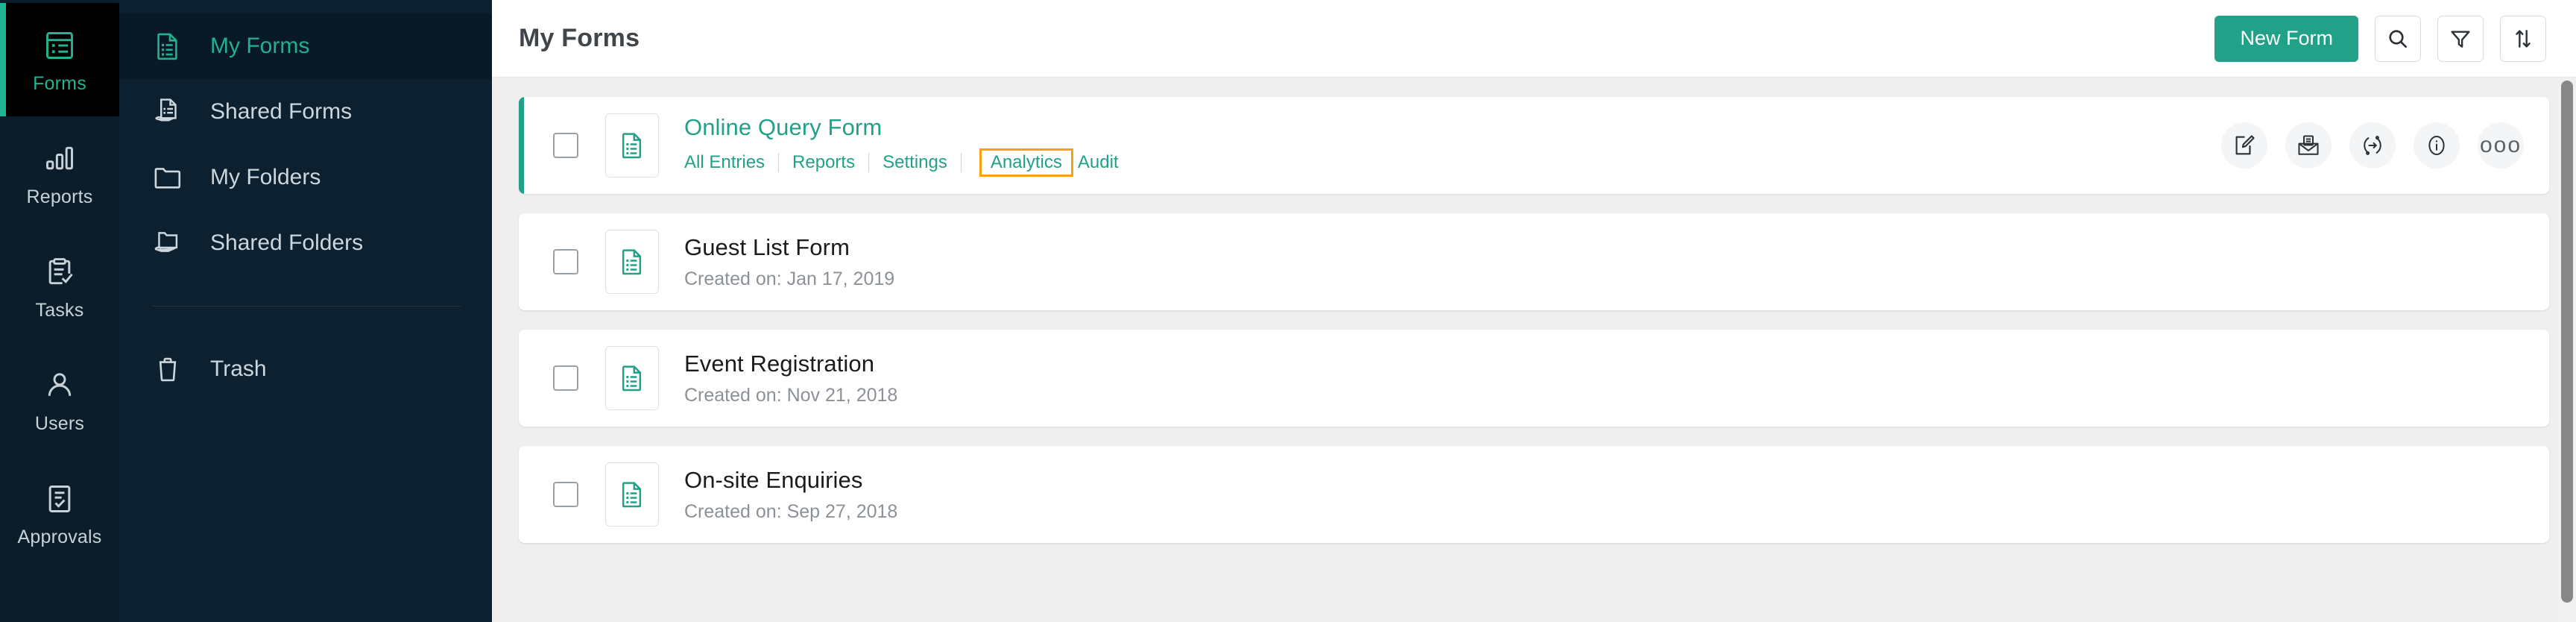  I want to click on form-link-analytics: Analytics, so click(1026, 162).